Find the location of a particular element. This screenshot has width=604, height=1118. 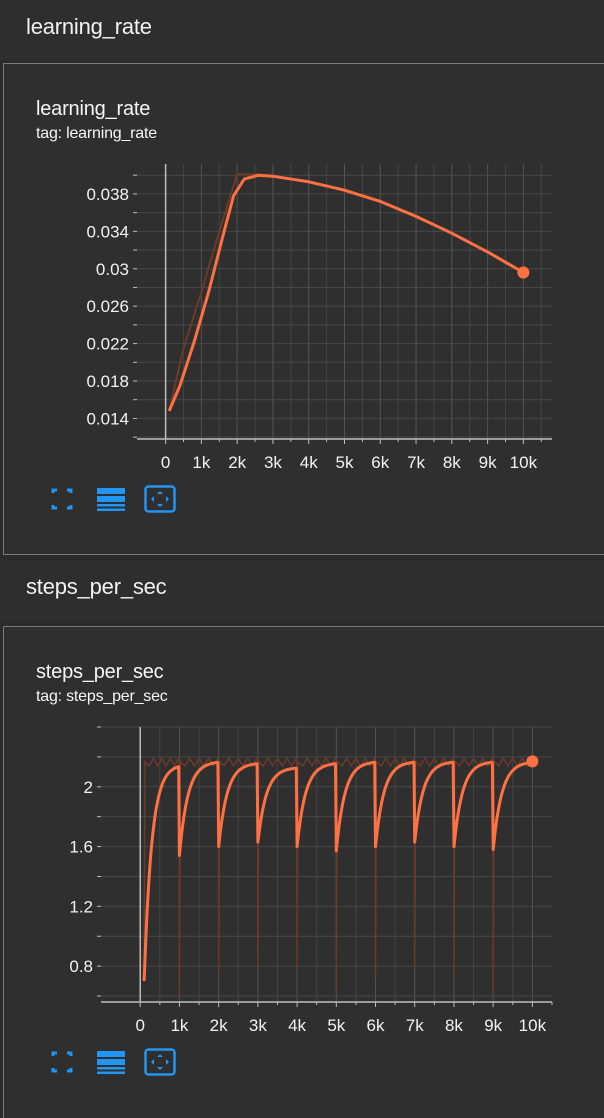

y-tick-label: 0.022 is located at coordinates (107, 344).